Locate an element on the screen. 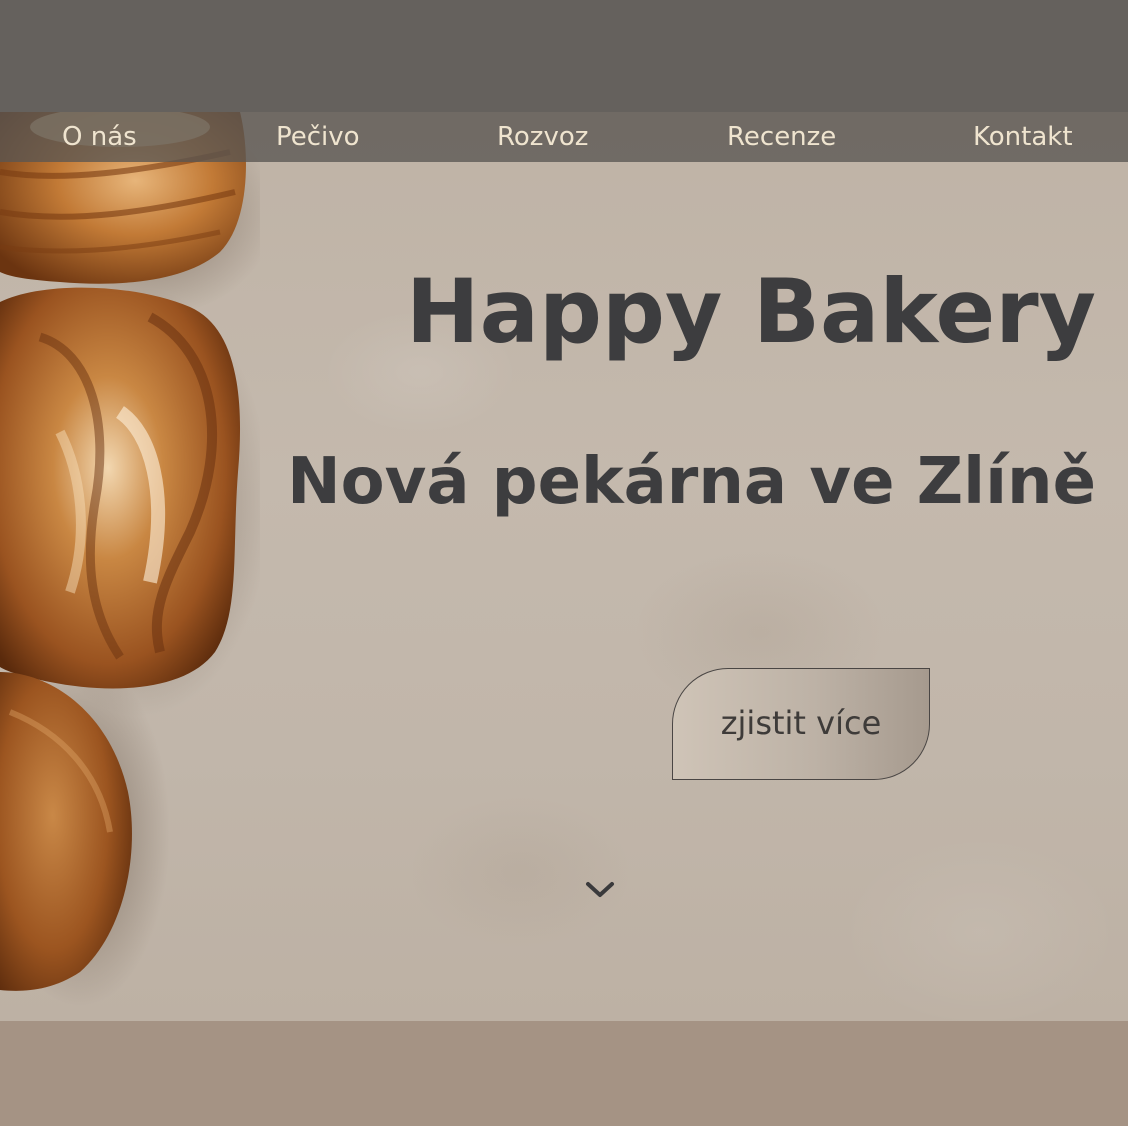  nav-item-recenze: Recenze is located at coordinates (781, 137).